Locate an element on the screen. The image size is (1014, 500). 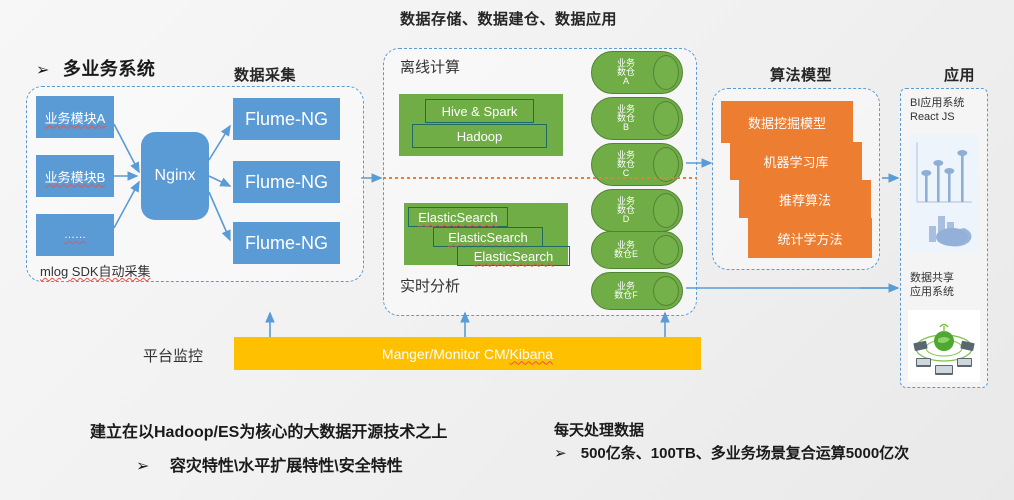
algorithm-item-4: 统计学方法 is located at coordinates (810, 238).